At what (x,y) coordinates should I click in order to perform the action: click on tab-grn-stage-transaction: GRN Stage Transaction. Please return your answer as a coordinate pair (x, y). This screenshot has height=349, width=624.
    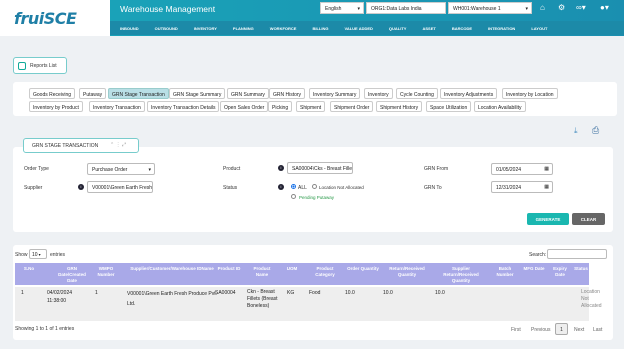
    Looking at the image, I should click on (138, 93).